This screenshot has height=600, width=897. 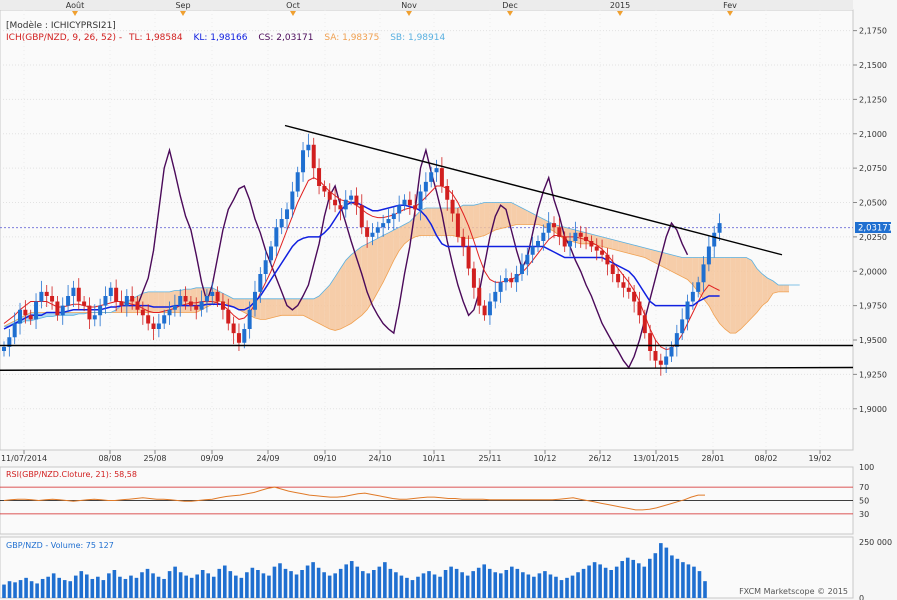 I want to click on date-tick-label: 13/01/2015, so click(x=656, y=458).